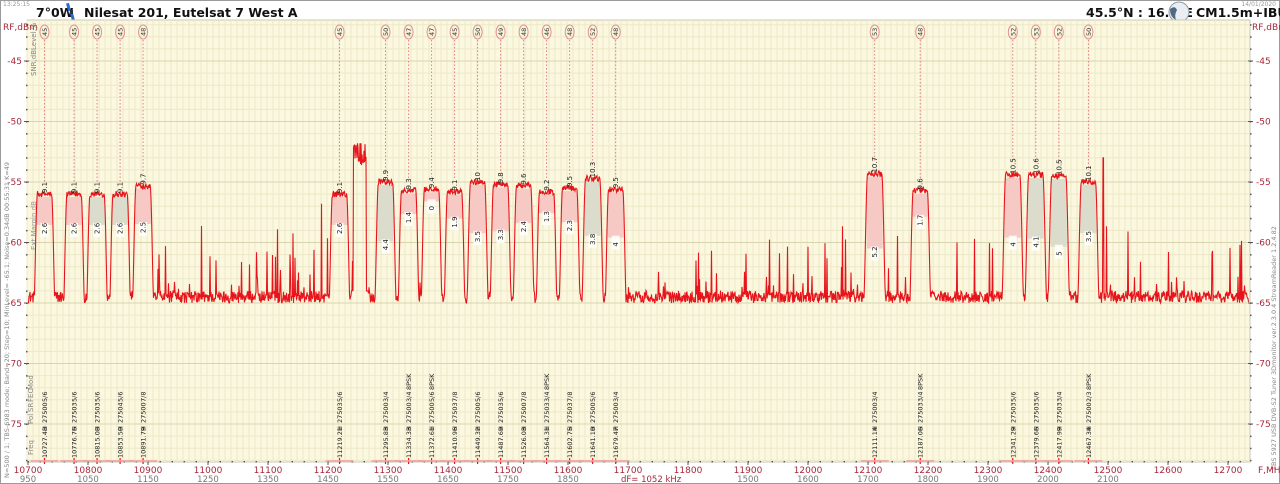 The height and width of the screenshot is (484, 1280). What do you see at coordinates (388, 479) in the screenshot?
I see `if-tick-label: 1550` at bounding box center [388, 479].